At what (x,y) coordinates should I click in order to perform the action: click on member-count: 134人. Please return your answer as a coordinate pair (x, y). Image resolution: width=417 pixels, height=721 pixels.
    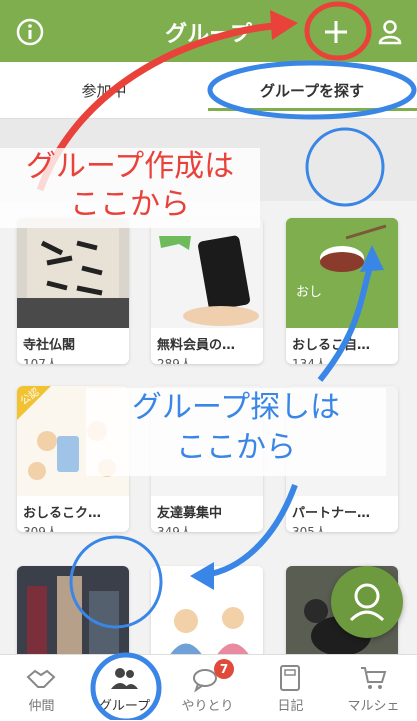
    Looking at the image, I should click on (309, 360).